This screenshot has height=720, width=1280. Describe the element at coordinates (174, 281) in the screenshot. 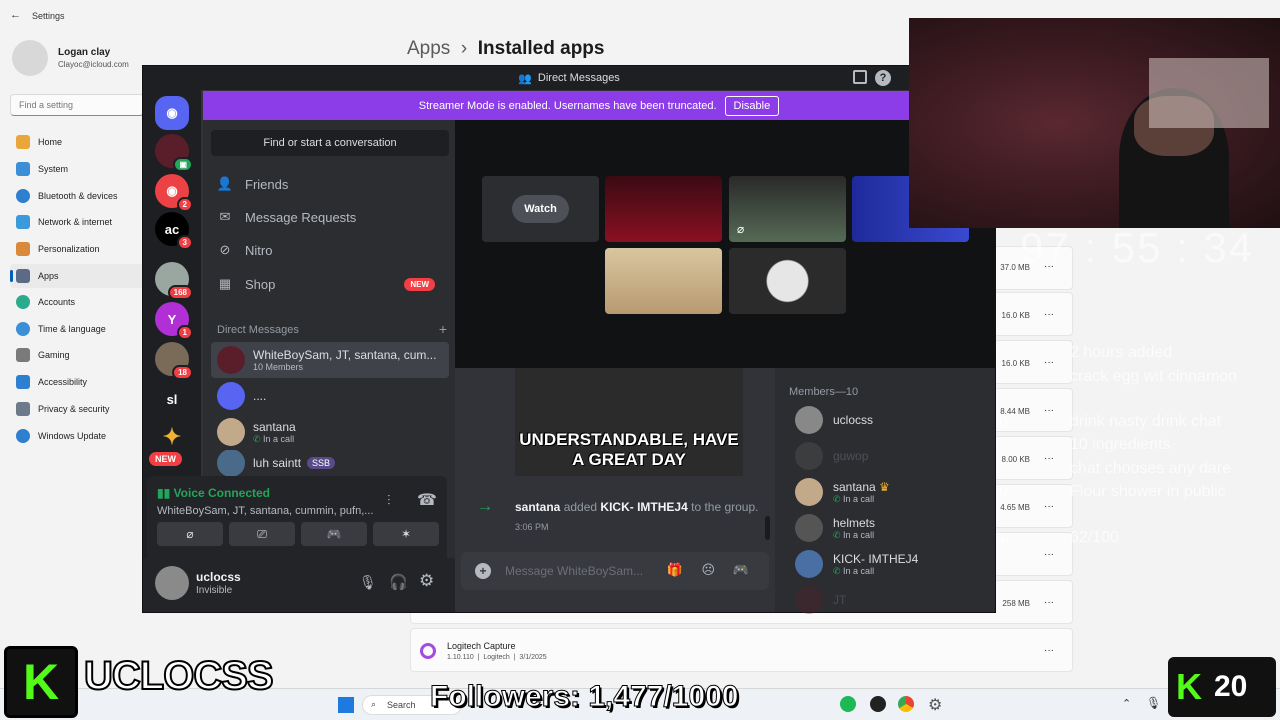

I see `server-icon: 168` at that location.